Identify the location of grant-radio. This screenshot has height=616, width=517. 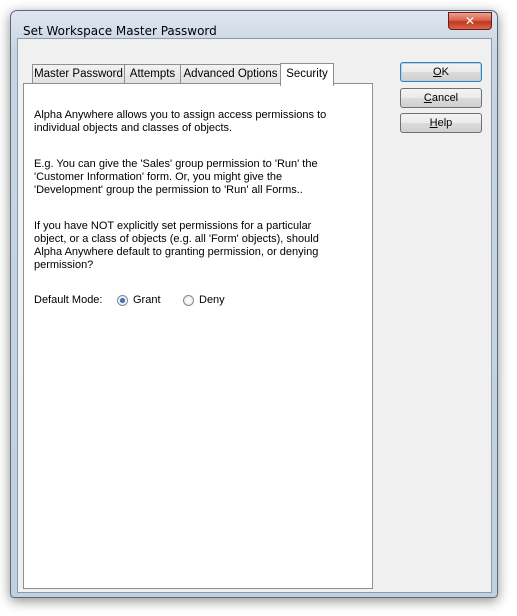
(122, 300).